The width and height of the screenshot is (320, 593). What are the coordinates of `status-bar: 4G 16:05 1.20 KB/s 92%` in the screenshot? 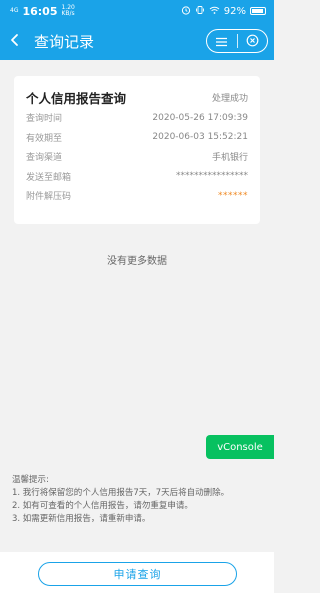 It's located at (137, 11).